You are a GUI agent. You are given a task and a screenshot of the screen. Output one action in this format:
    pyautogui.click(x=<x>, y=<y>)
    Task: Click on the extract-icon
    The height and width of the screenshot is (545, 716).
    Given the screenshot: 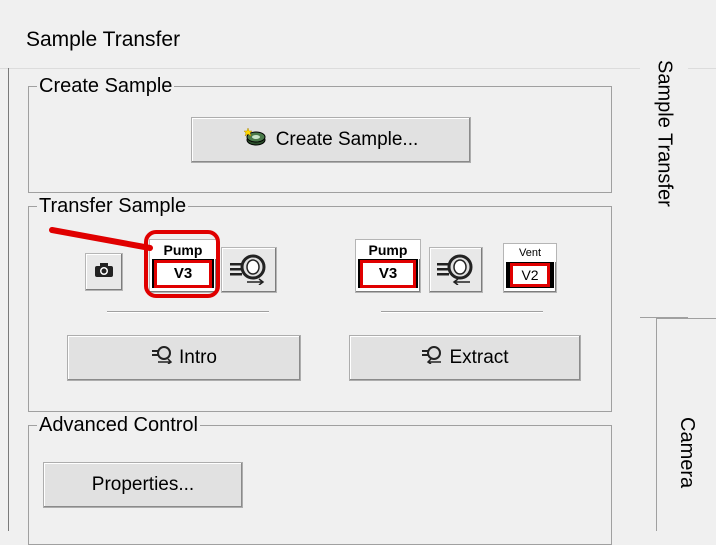 What is the action you would take?
    pyautogui.click(x=432, y=358)
    